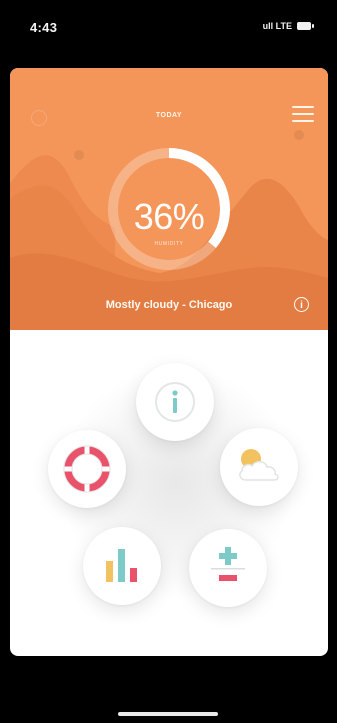  I want to click on lifebuoy-icon, so click(87, 469).